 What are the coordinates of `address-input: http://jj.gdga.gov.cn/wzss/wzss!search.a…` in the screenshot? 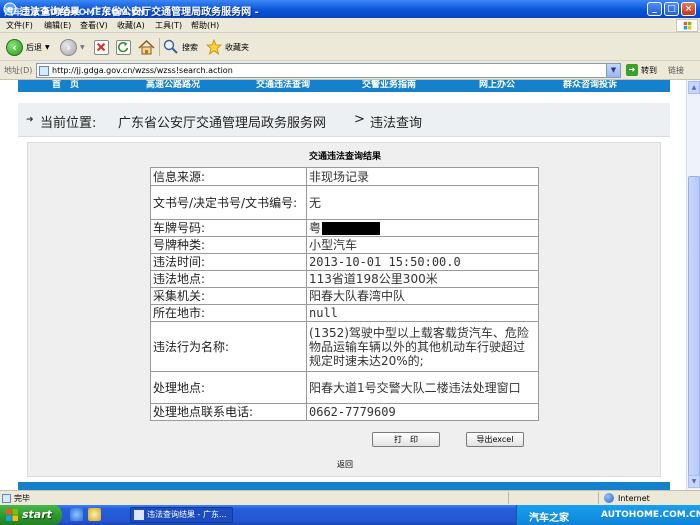 It's located at (328, 70).